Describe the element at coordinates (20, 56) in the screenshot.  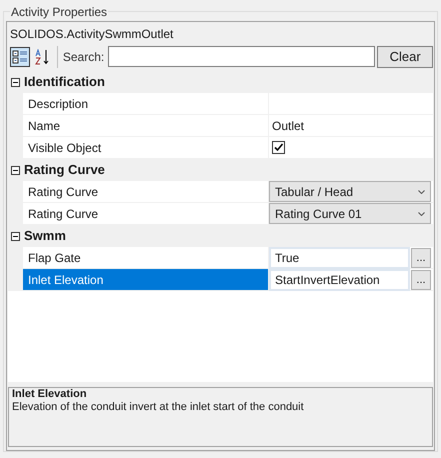
I see `categorized-icon` at that location.